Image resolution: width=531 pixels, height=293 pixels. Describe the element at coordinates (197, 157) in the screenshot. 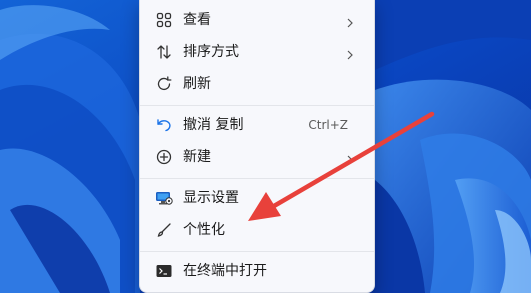

I see `menu-item-label: 新建` at that location.